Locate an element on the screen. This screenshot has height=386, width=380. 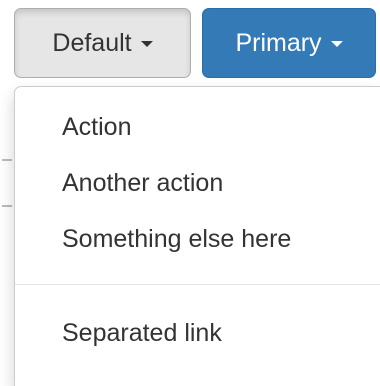
menu-item-label: Separated link is located at coordinates (142, 332).